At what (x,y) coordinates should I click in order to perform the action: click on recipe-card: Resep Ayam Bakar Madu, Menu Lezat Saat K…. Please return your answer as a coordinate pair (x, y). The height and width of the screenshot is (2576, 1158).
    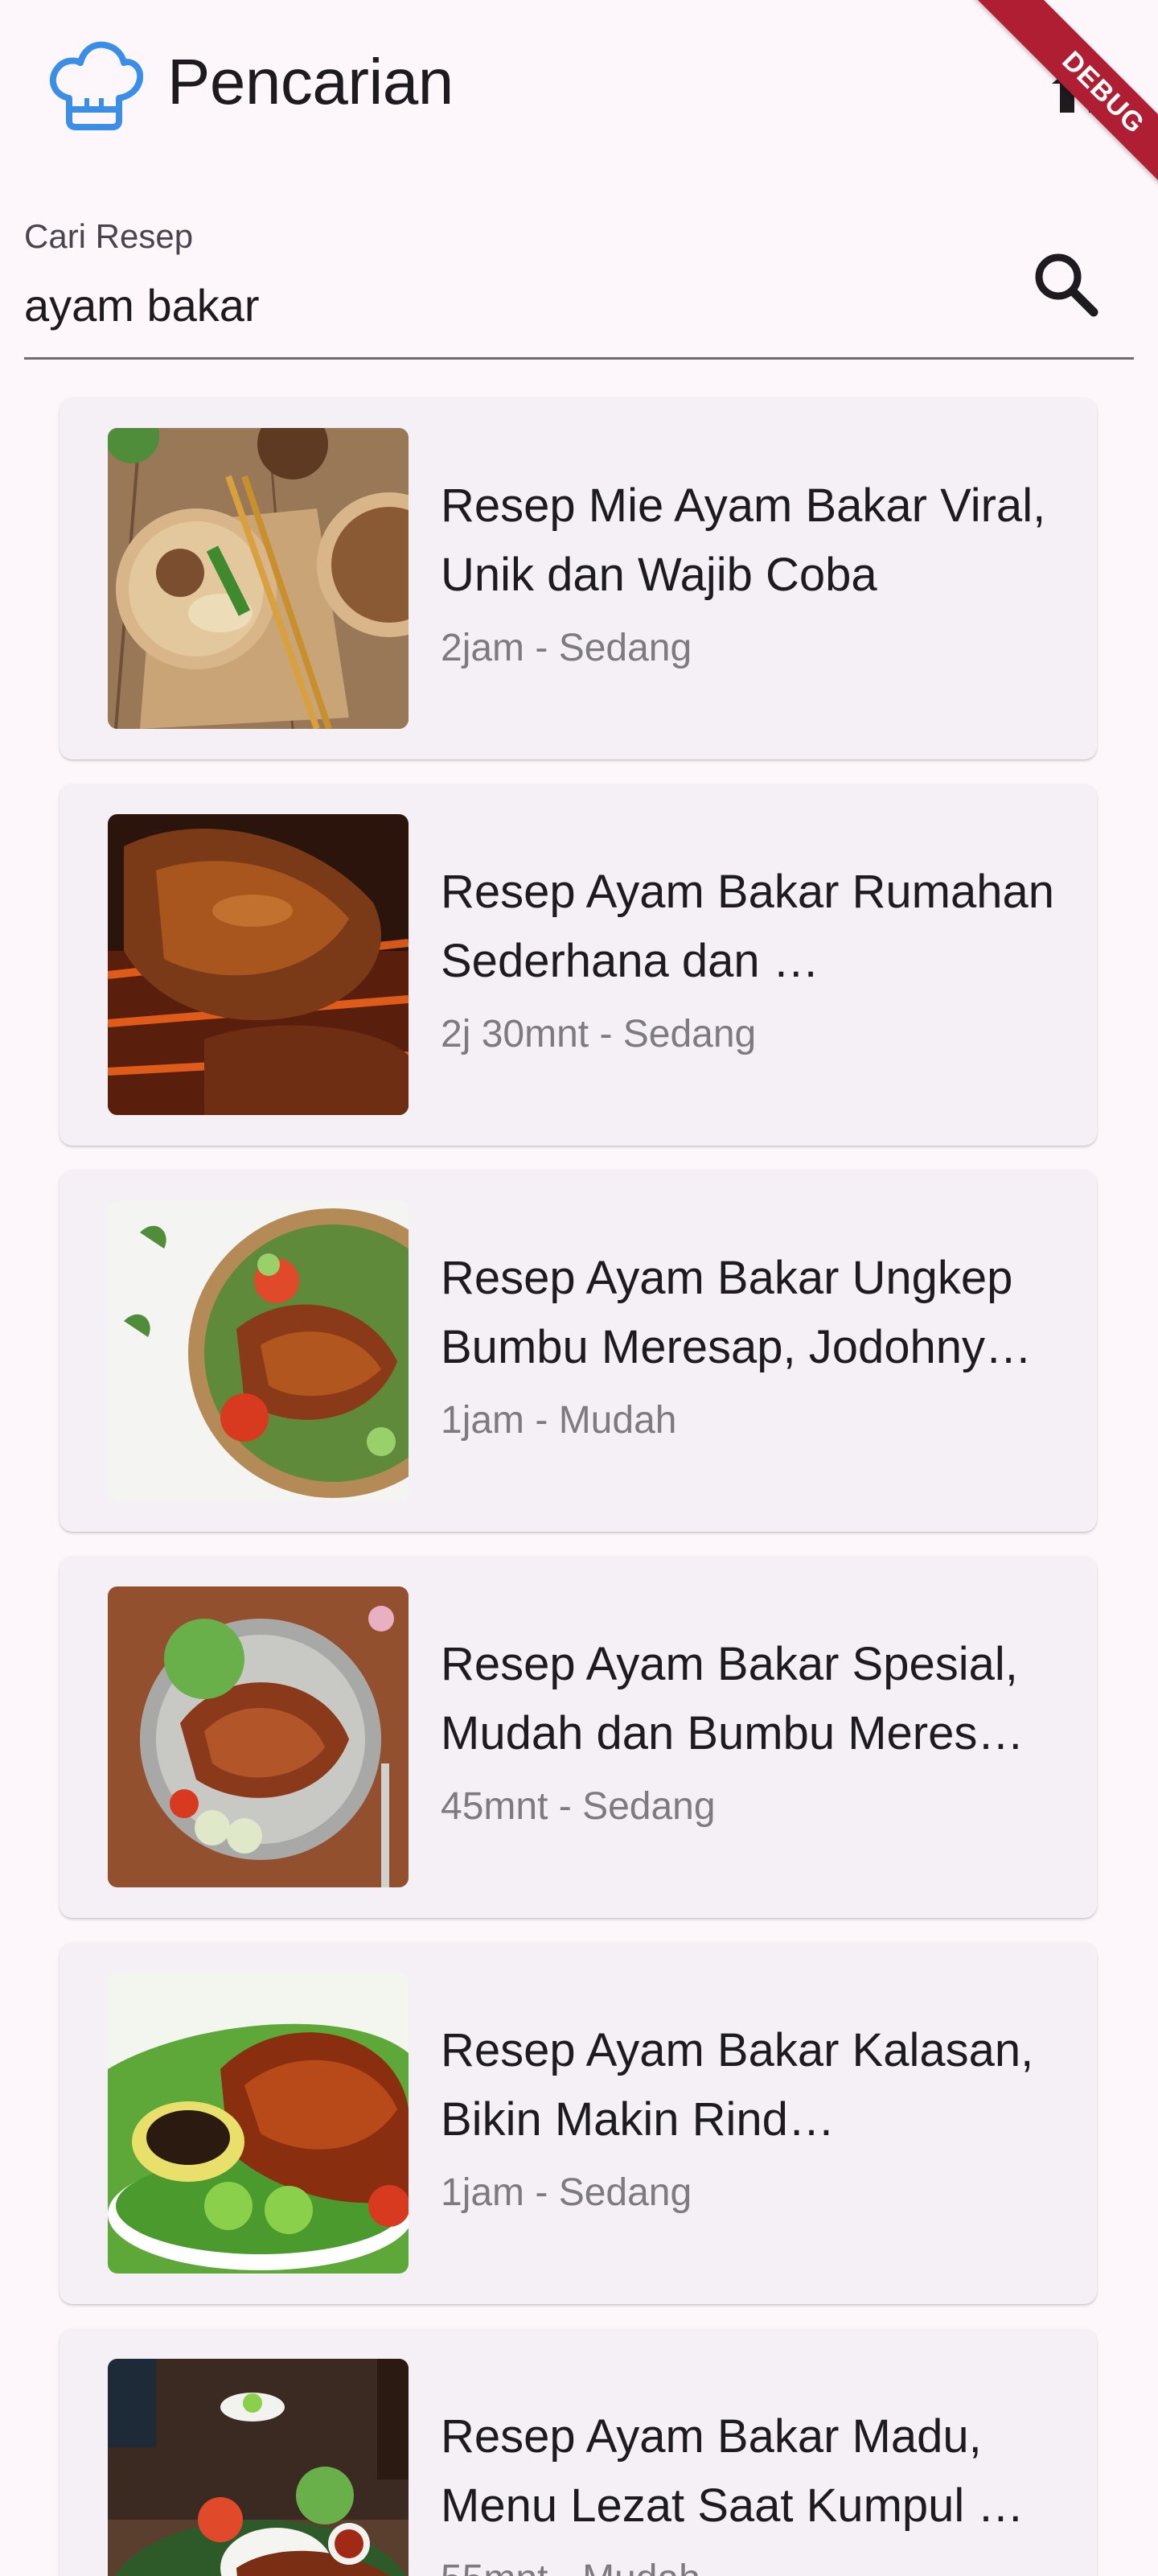
    Looking at the image, I should click on (578, 2452).